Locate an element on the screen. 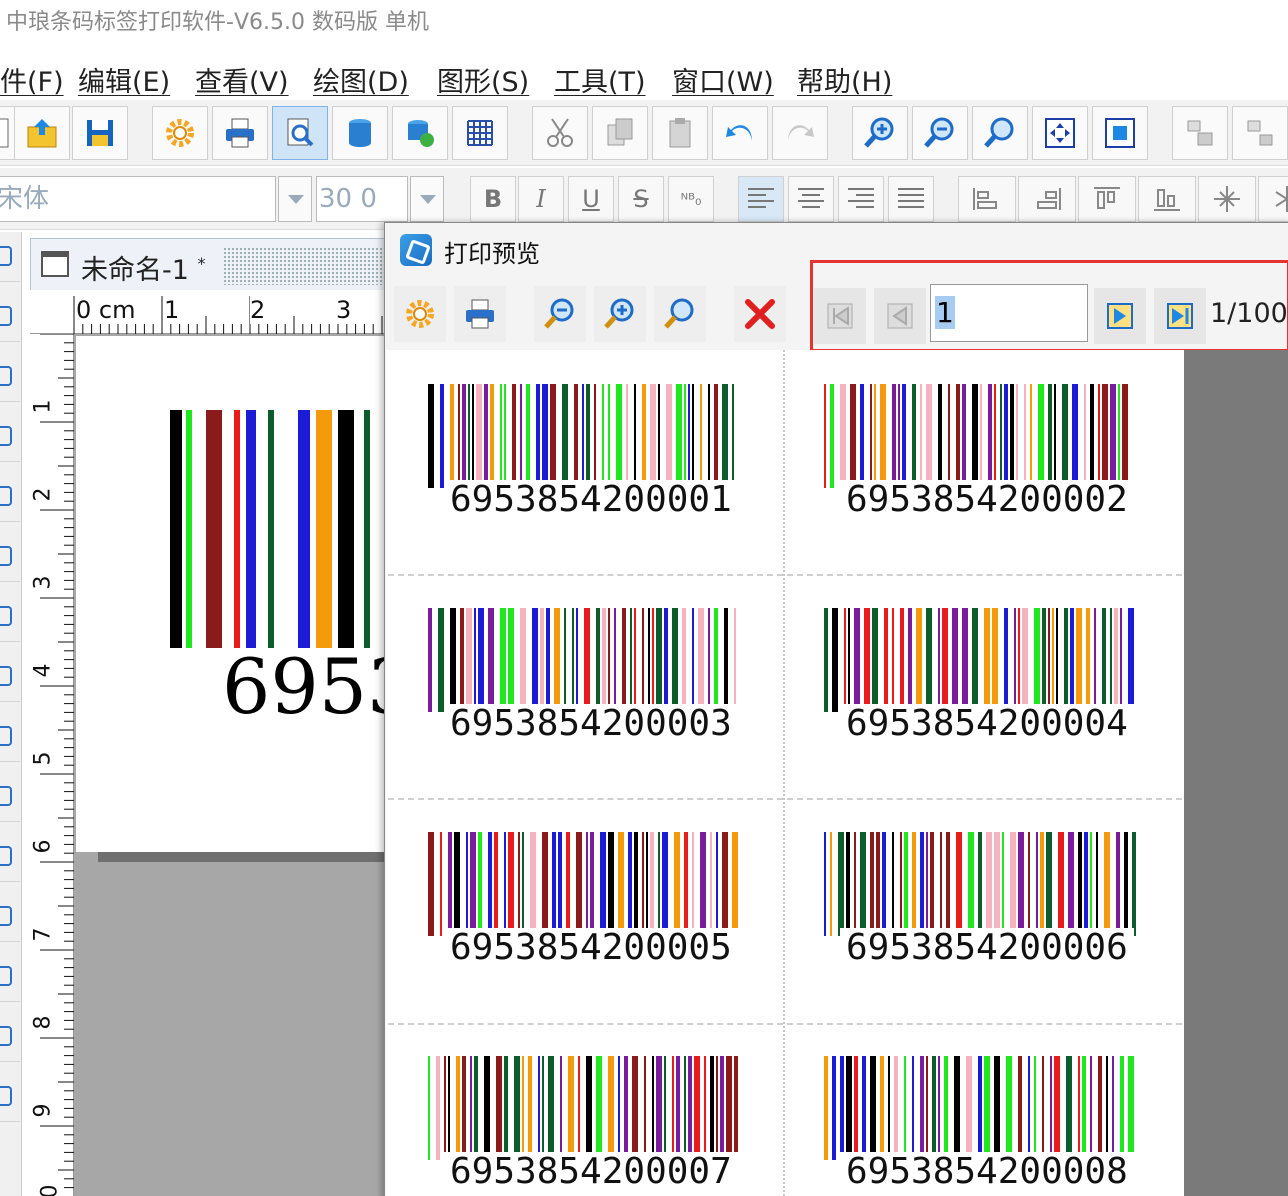 This screenshot has width=1288, height=1196. center-objects-button is located at coordinates (1227, 199).